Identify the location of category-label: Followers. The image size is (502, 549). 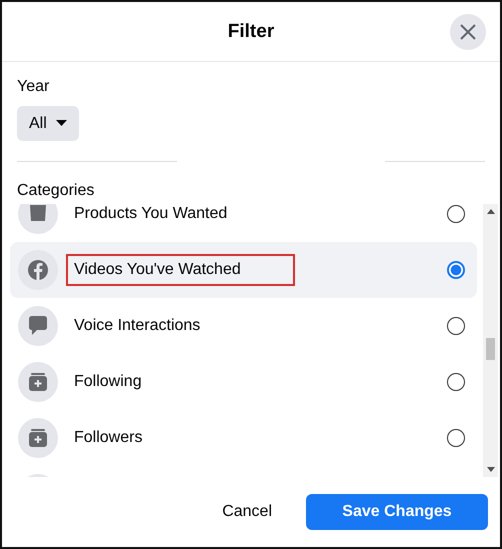
(108, 438).